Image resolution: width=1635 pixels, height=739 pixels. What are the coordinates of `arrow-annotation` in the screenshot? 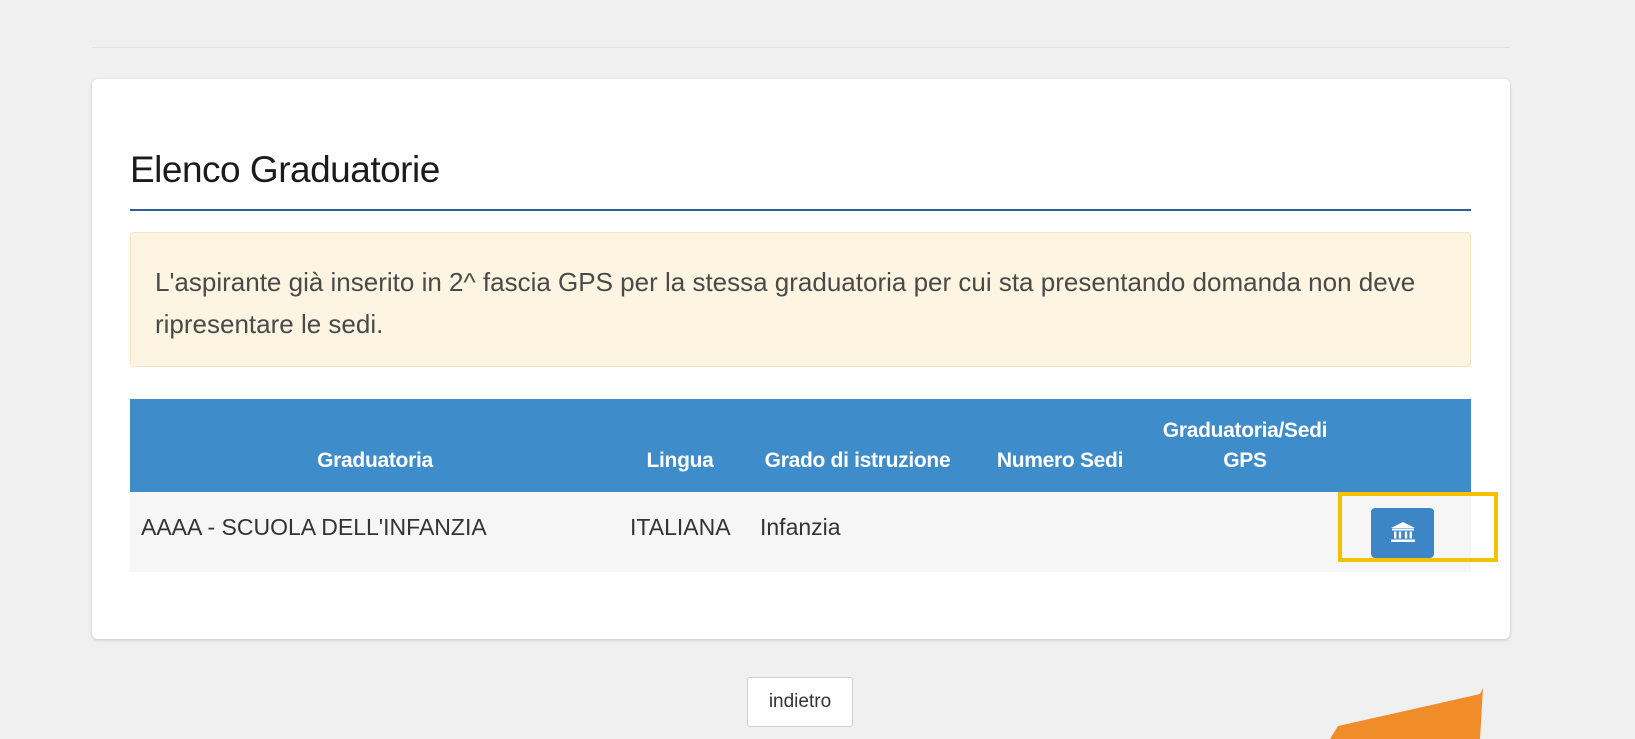 It's located at (1406, 713).